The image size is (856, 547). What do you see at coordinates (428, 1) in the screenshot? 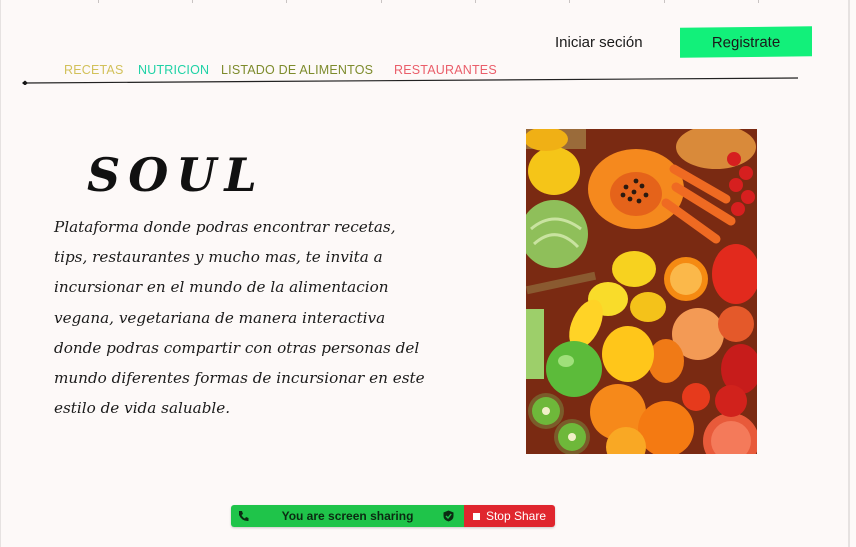
I see `browser-top-strip` at bounding box center [428, 1].